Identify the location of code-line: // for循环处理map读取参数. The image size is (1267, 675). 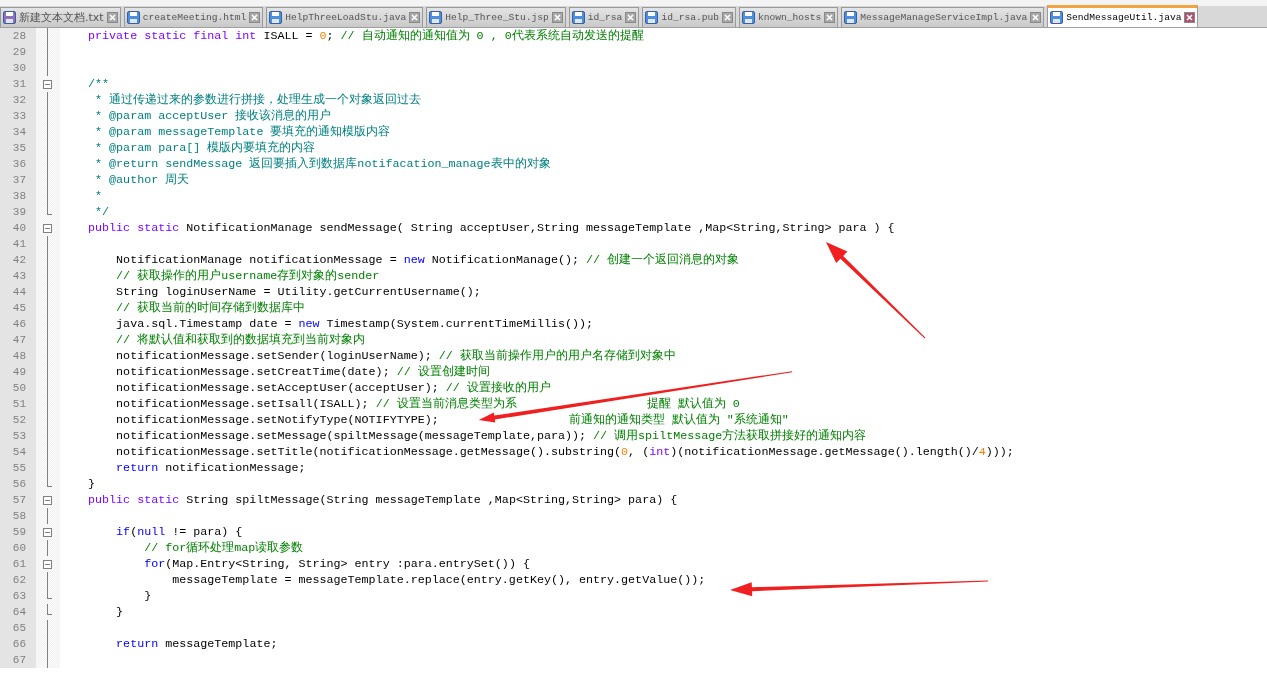
(223, 548).